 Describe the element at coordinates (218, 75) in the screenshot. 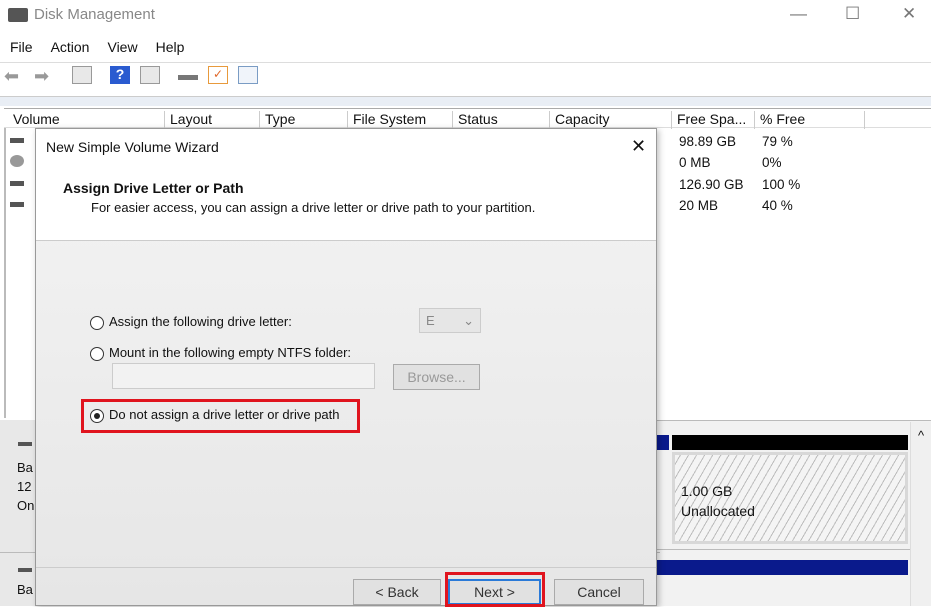

I see `properties-icon: ✓` at that location.